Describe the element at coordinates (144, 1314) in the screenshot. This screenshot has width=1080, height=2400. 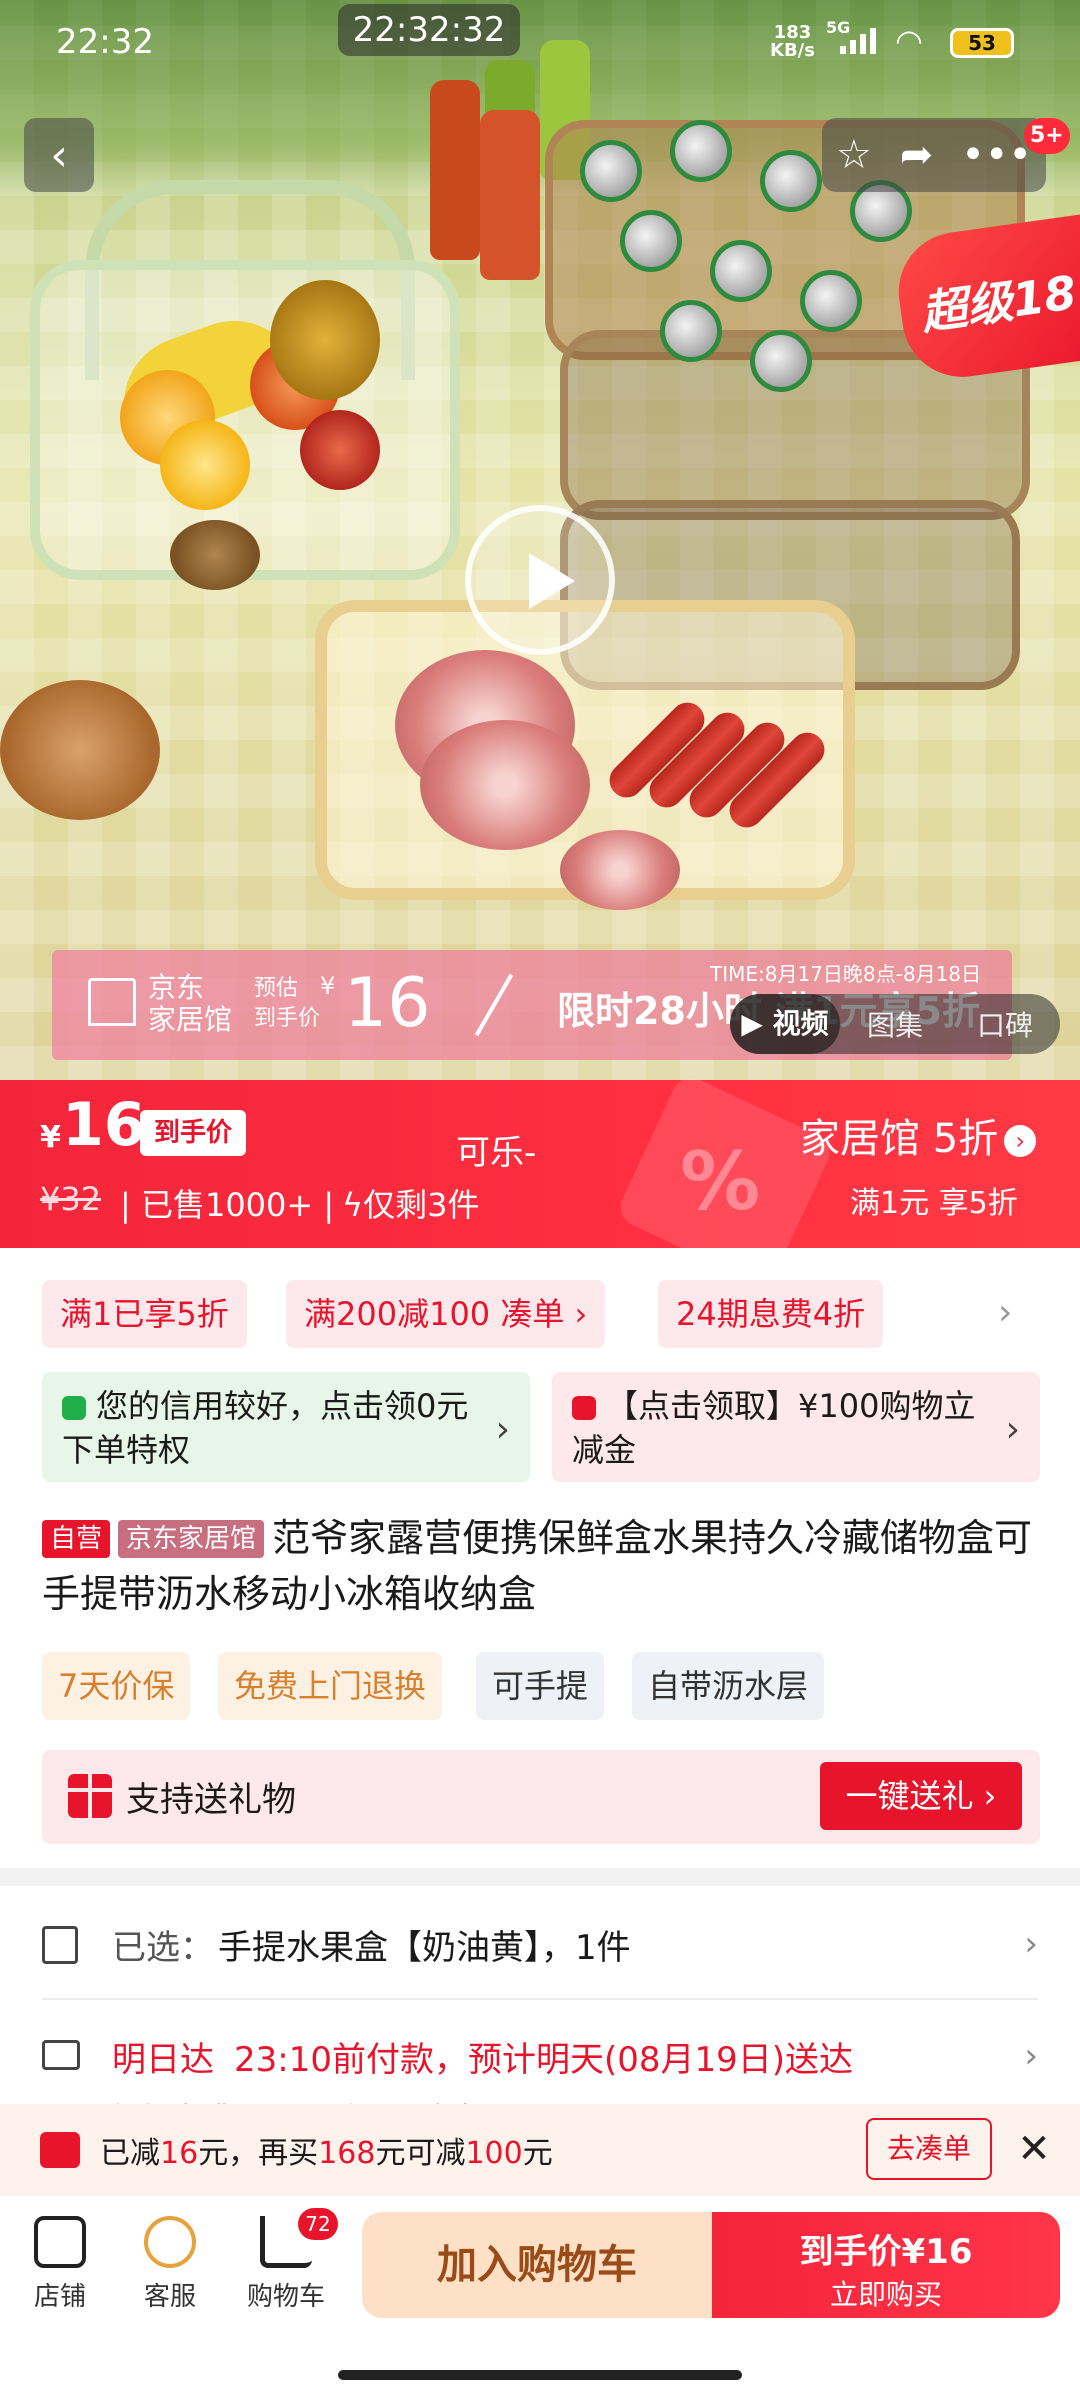
I see `promo-chip: 满1已享5折` at that location.